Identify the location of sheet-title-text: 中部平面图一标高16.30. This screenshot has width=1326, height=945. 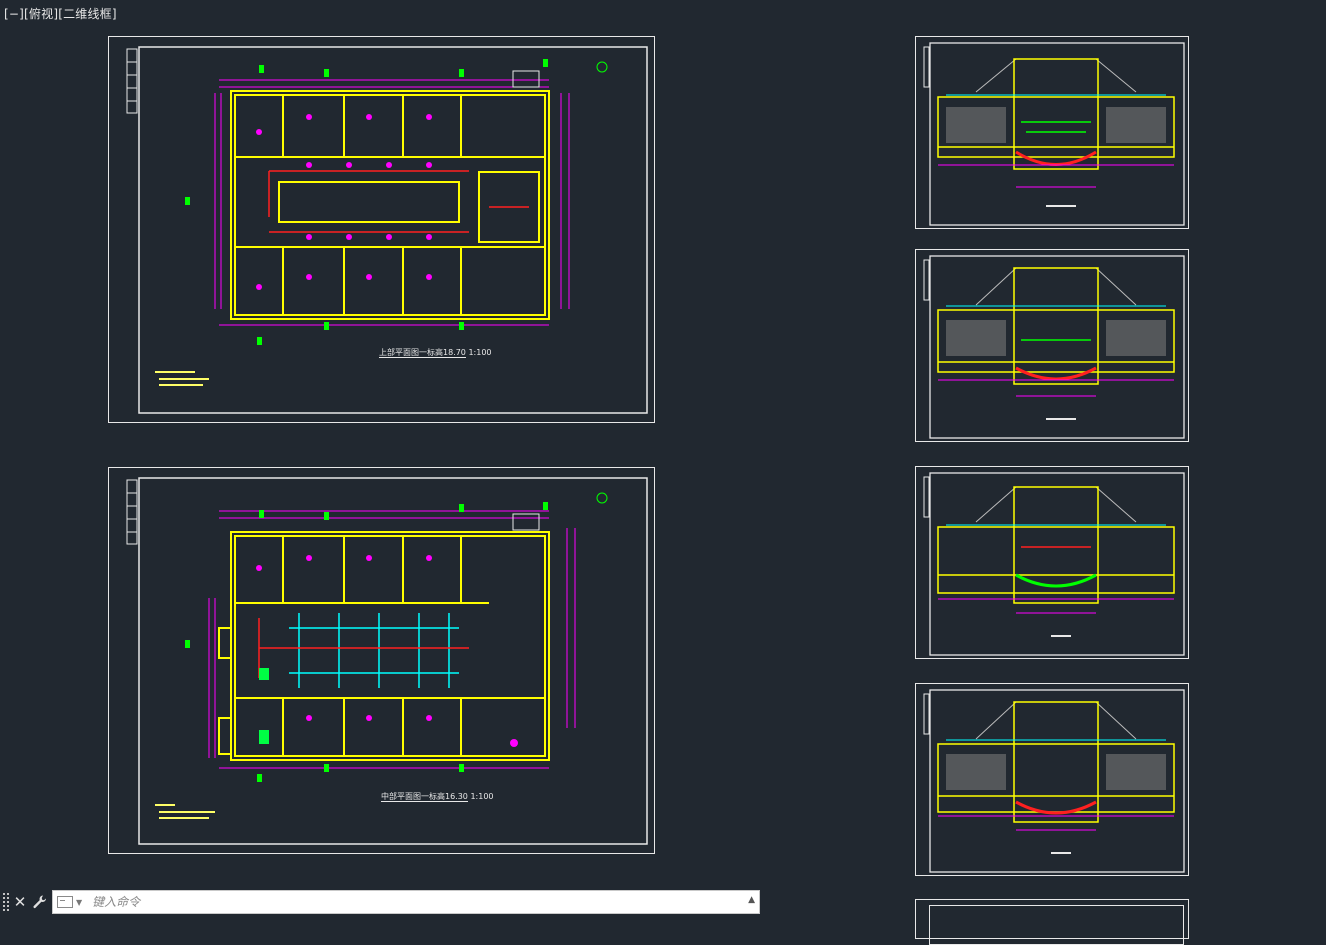
(424, 797).